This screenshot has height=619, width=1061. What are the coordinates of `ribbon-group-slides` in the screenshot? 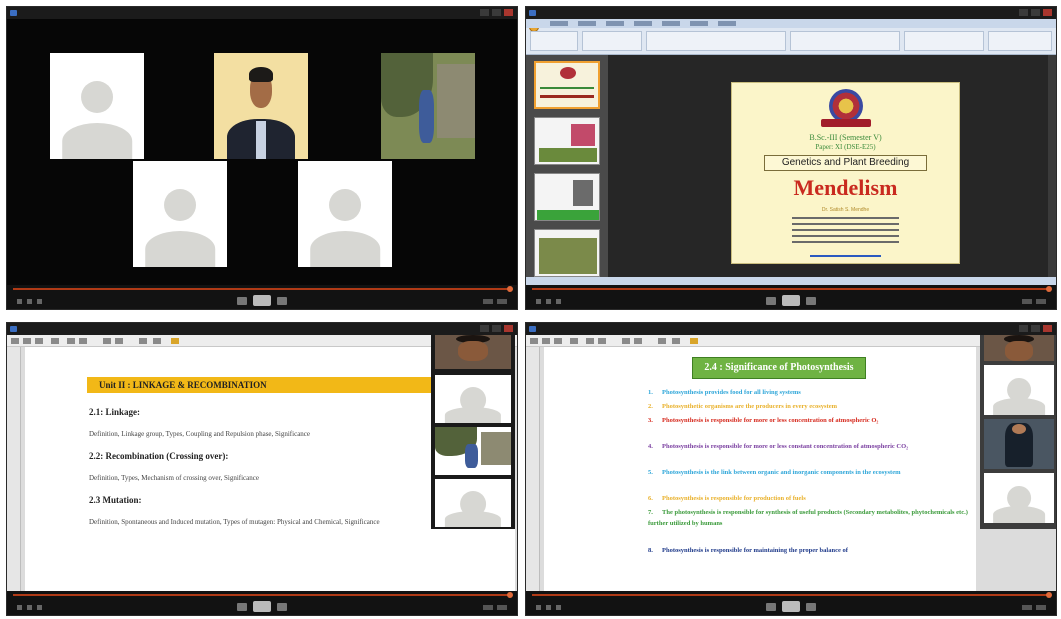 It's located at (612, 41).